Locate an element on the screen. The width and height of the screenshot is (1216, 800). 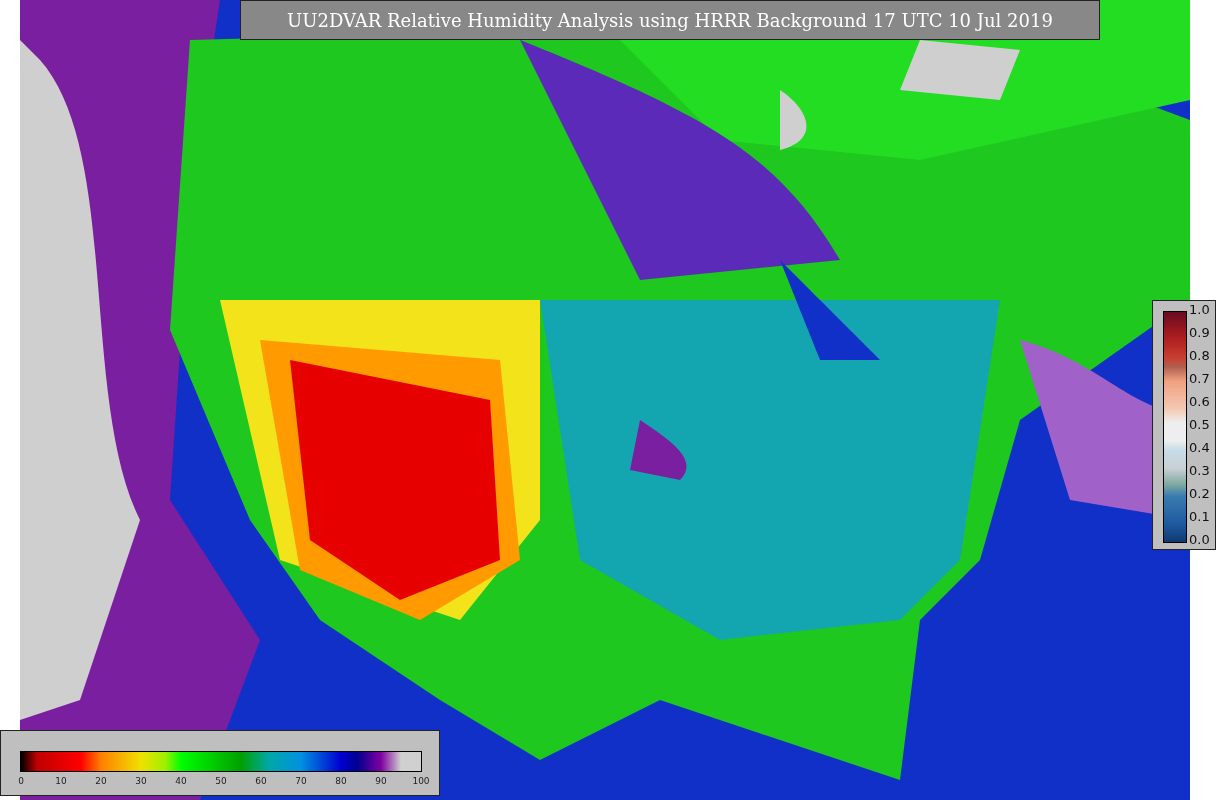
tick-label: 70 is located at coordinates (301, 781).